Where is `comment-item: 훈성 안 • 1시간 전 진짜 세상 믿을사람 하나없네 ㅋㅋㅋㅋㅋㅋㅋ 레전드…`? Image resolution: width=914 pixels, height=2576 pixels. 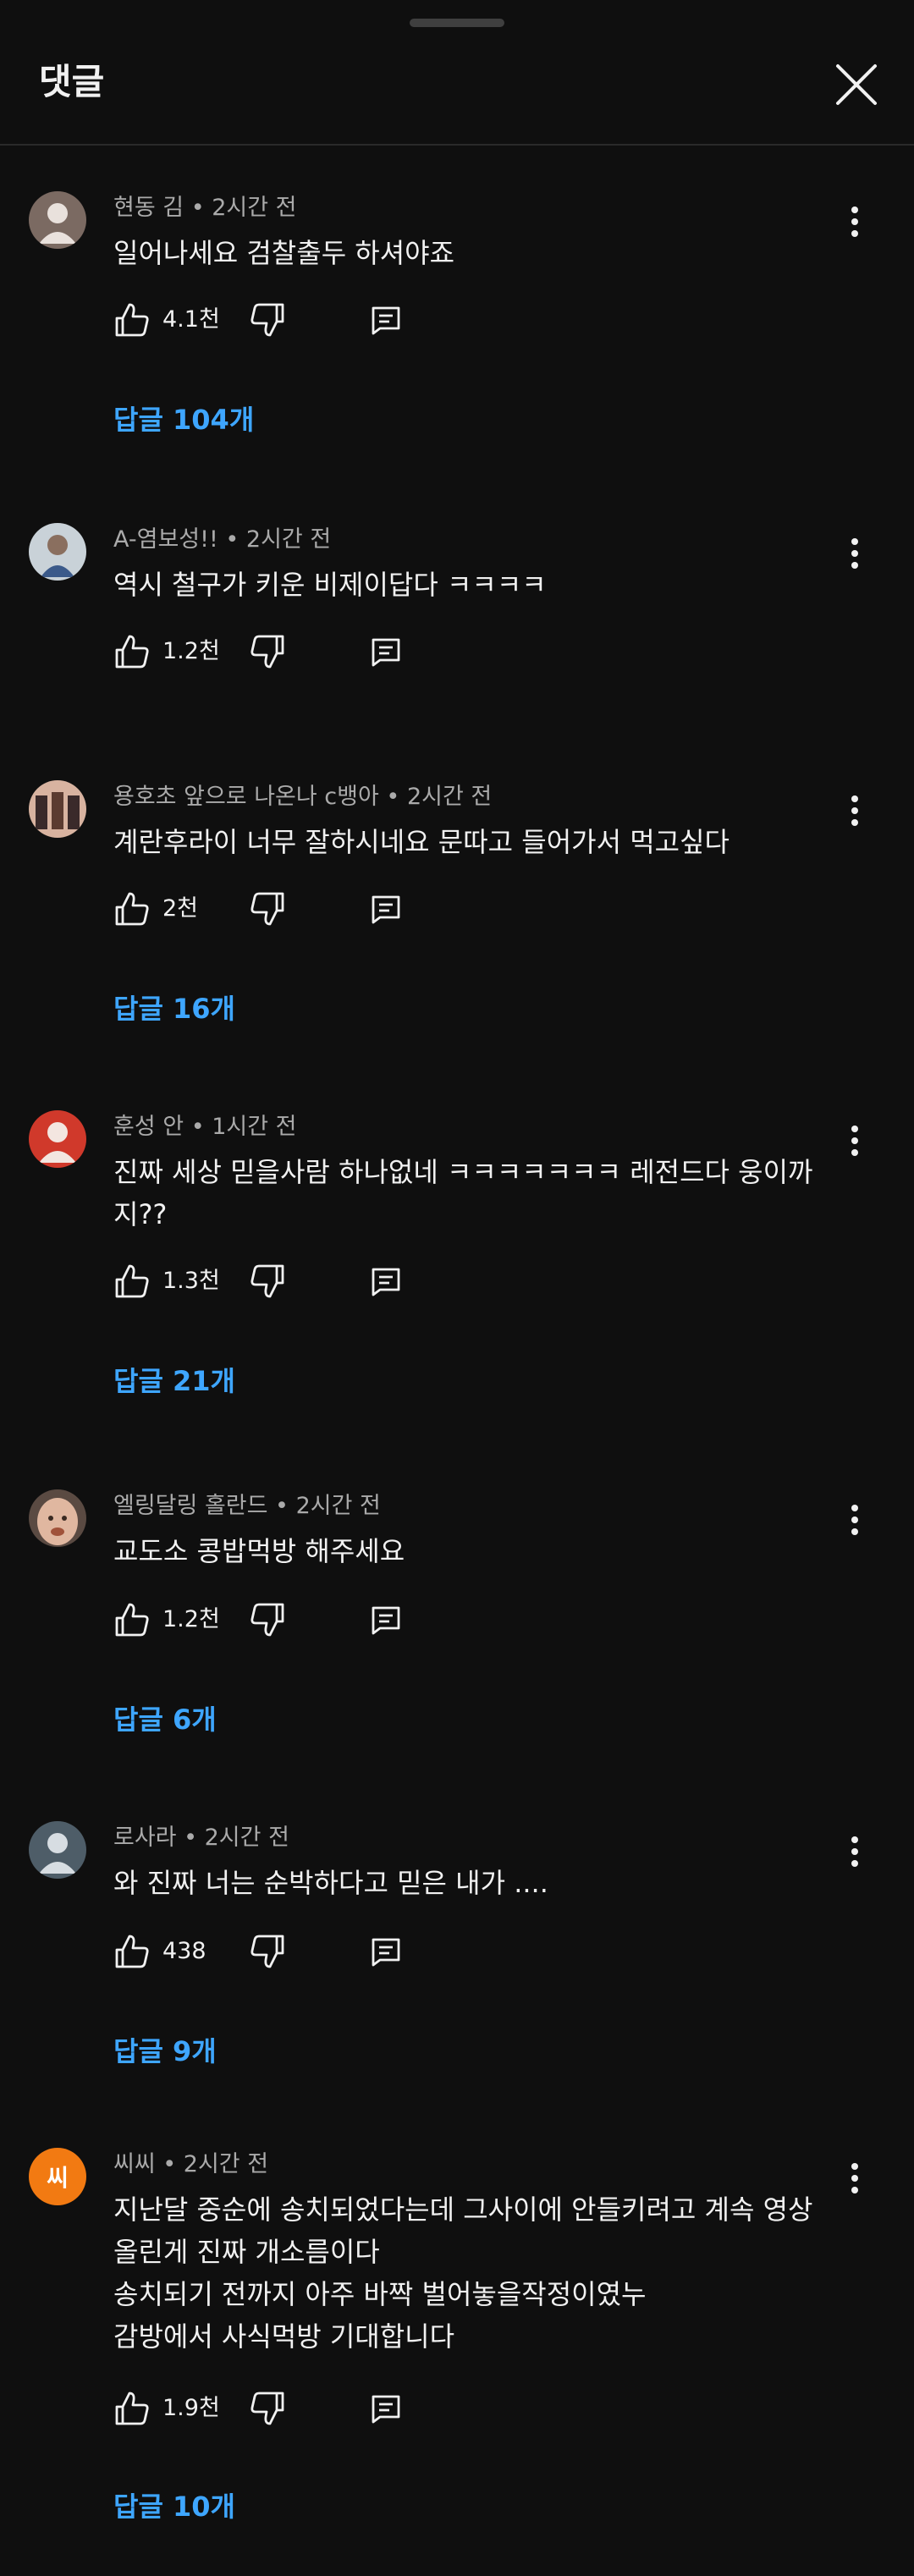
comment-item: 훈성 안 • 1시간 전 진짜 세상 믿을사람 하나없네 ㅋㅋㅋㅋㅋㅋㅋ 레전드… is located at coordinates (457, 1262).